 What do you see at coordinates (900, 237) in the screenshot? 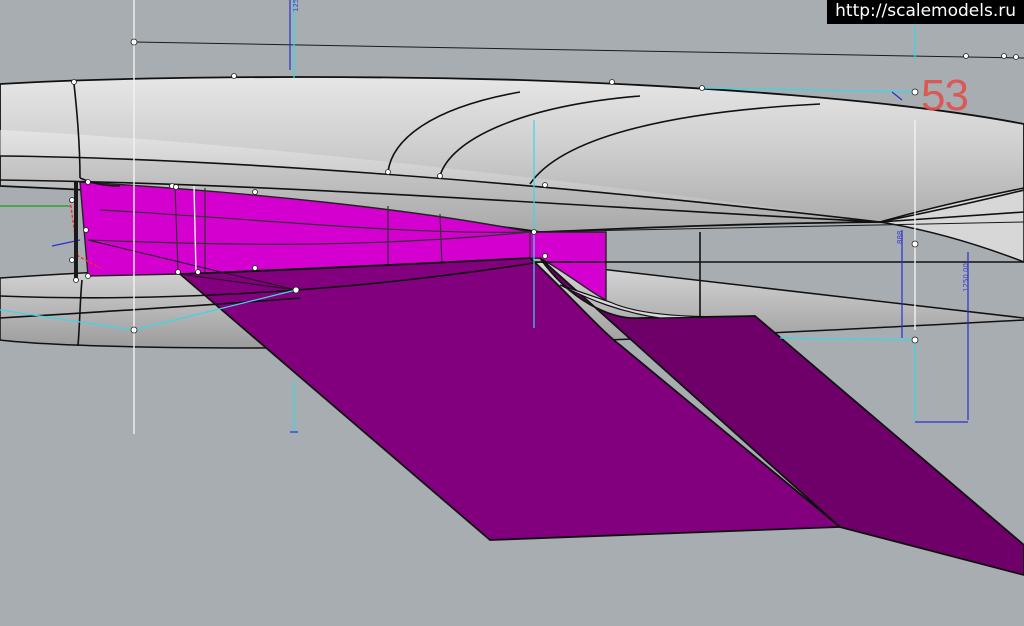
I see `dimension-label-short: 888` at bounding box center [900, 237].